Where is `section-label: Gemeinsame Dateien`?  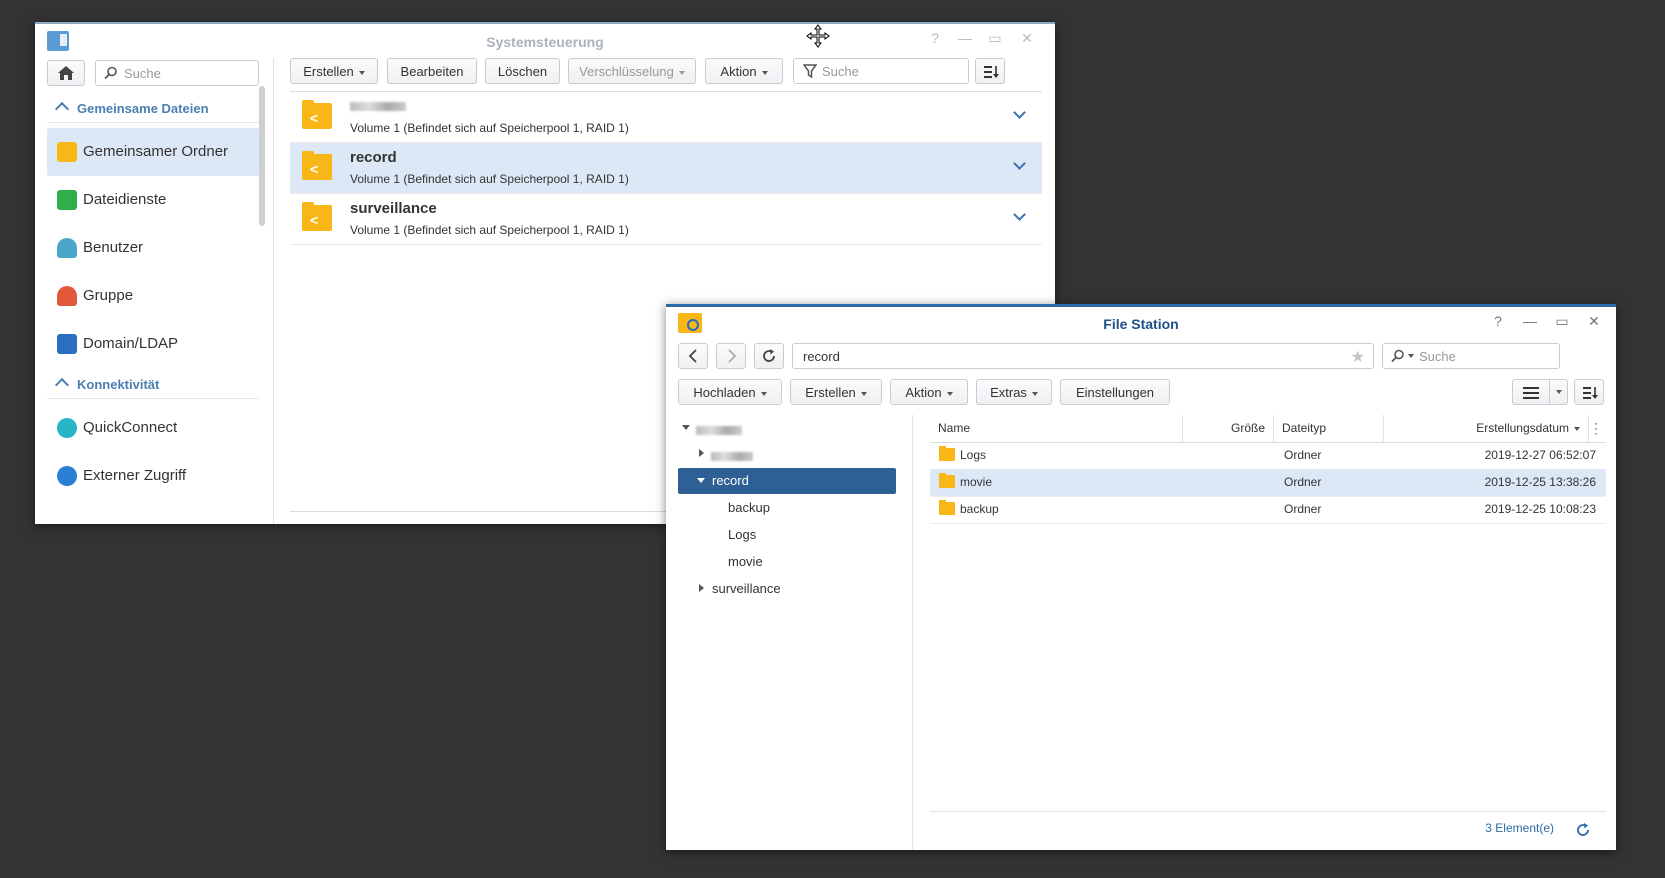 section-label: Gemeinsame Dateien is located at coordinates (143, 108).